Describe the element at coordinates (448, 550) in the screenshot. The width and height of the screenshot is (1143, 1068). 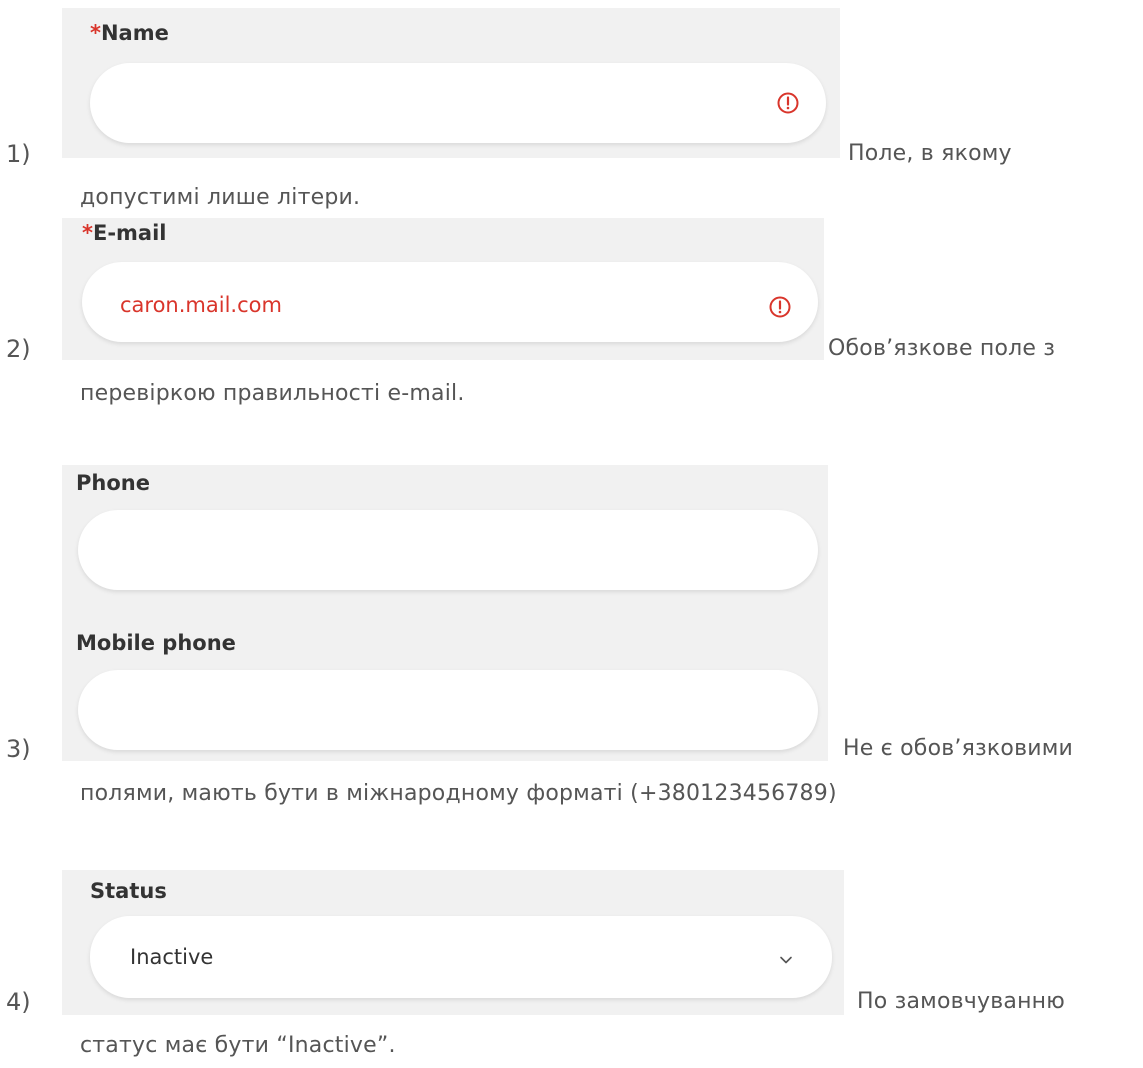
I see `phone-input` at that location.